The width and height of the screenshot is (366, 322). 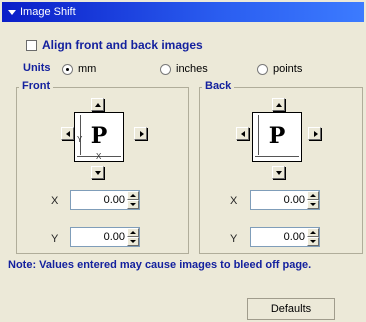 I want to click on unit-radio-points, so click(x=262, y=69).